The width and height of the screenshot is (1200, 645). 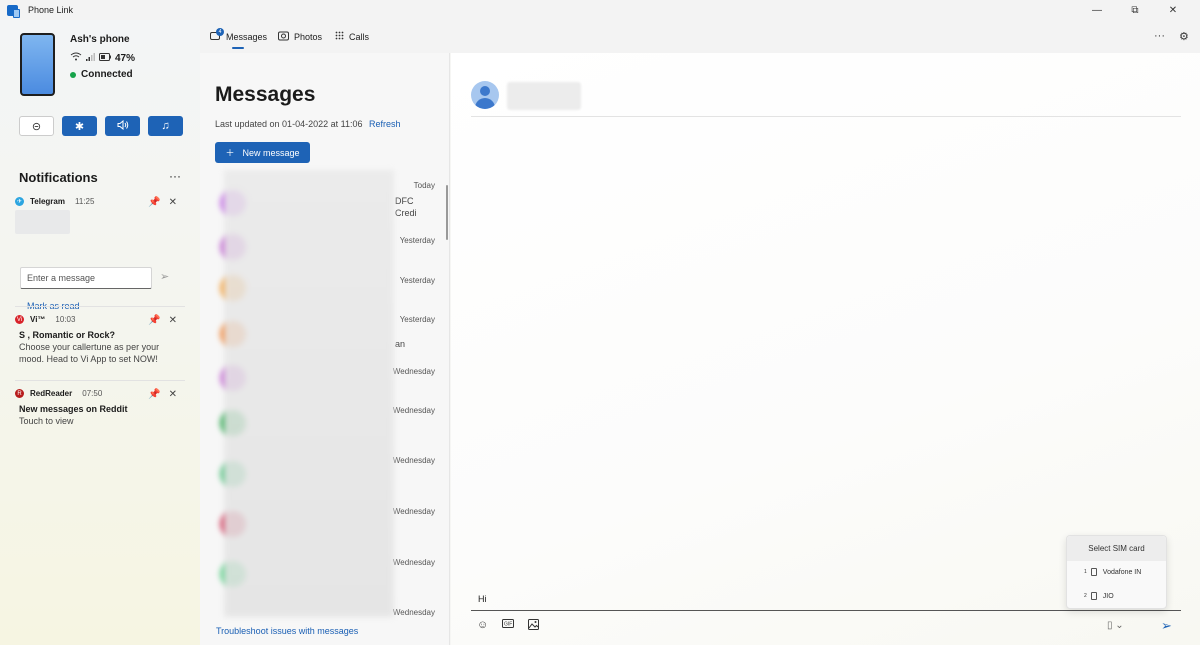 I want to click on phone-stats: 47%, so click(x=102, y=58).